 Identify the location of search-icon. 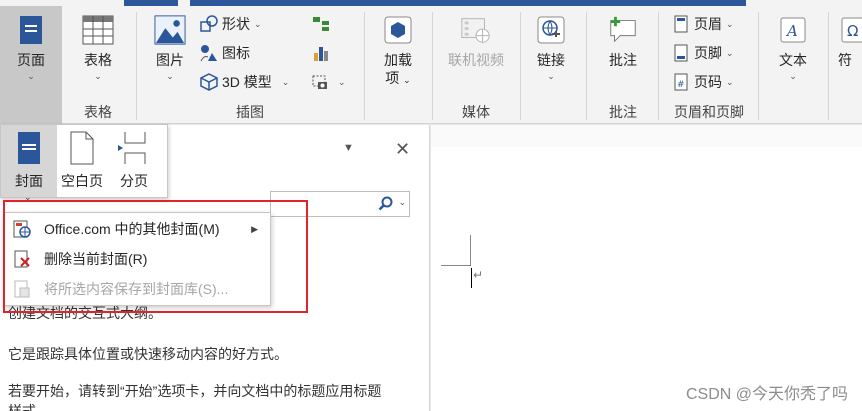
(385, 205).